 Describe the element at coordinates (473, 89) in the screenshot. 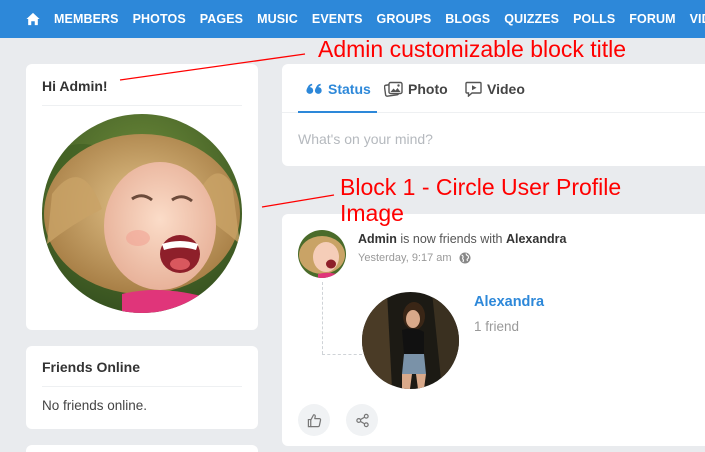

I see `video-icon` at that location.